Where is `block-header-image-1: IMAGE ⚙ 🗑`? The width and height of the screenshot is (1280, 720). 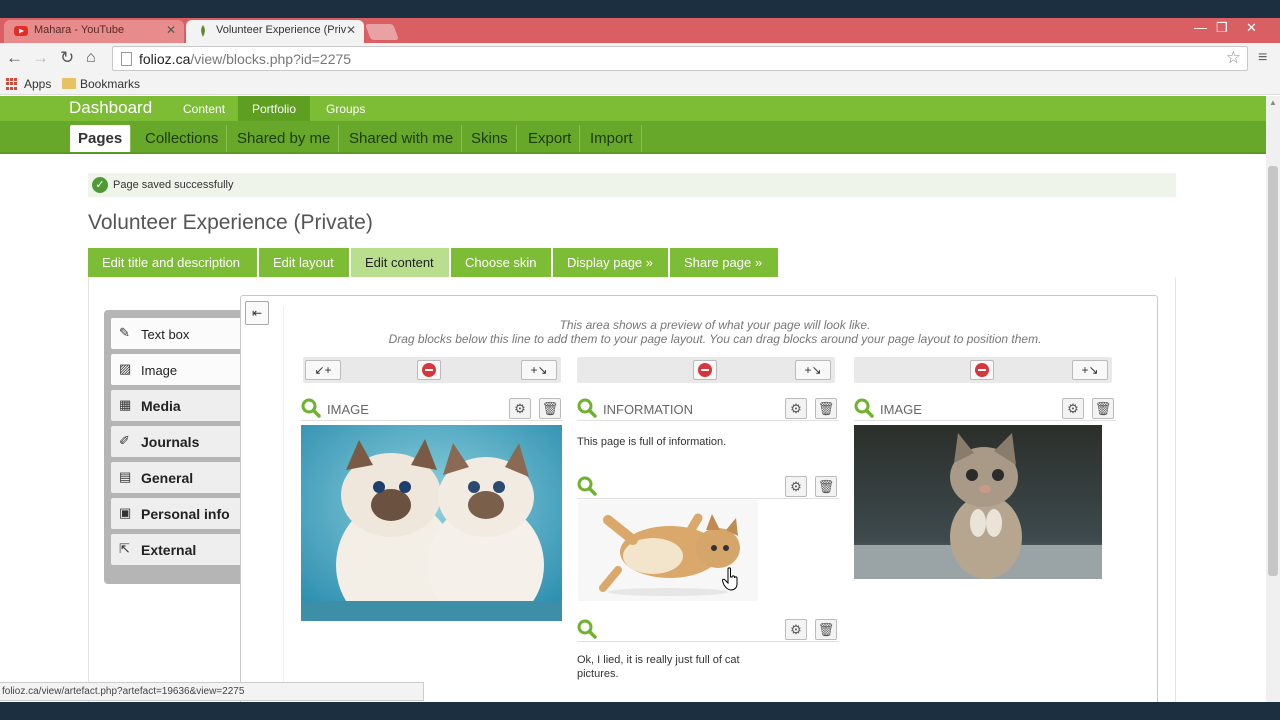
block-header-image-1: IMAGE ⚙ 🗑 is located at coordinates (432, 409).